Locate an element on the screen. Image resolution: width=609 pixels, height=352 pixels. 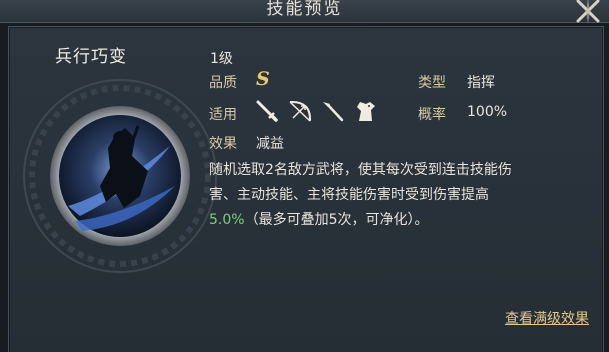
description-line-1: 随机选取2名敌方武将，使其每次受到连击技能伤 is located at coordinates (360, 170).